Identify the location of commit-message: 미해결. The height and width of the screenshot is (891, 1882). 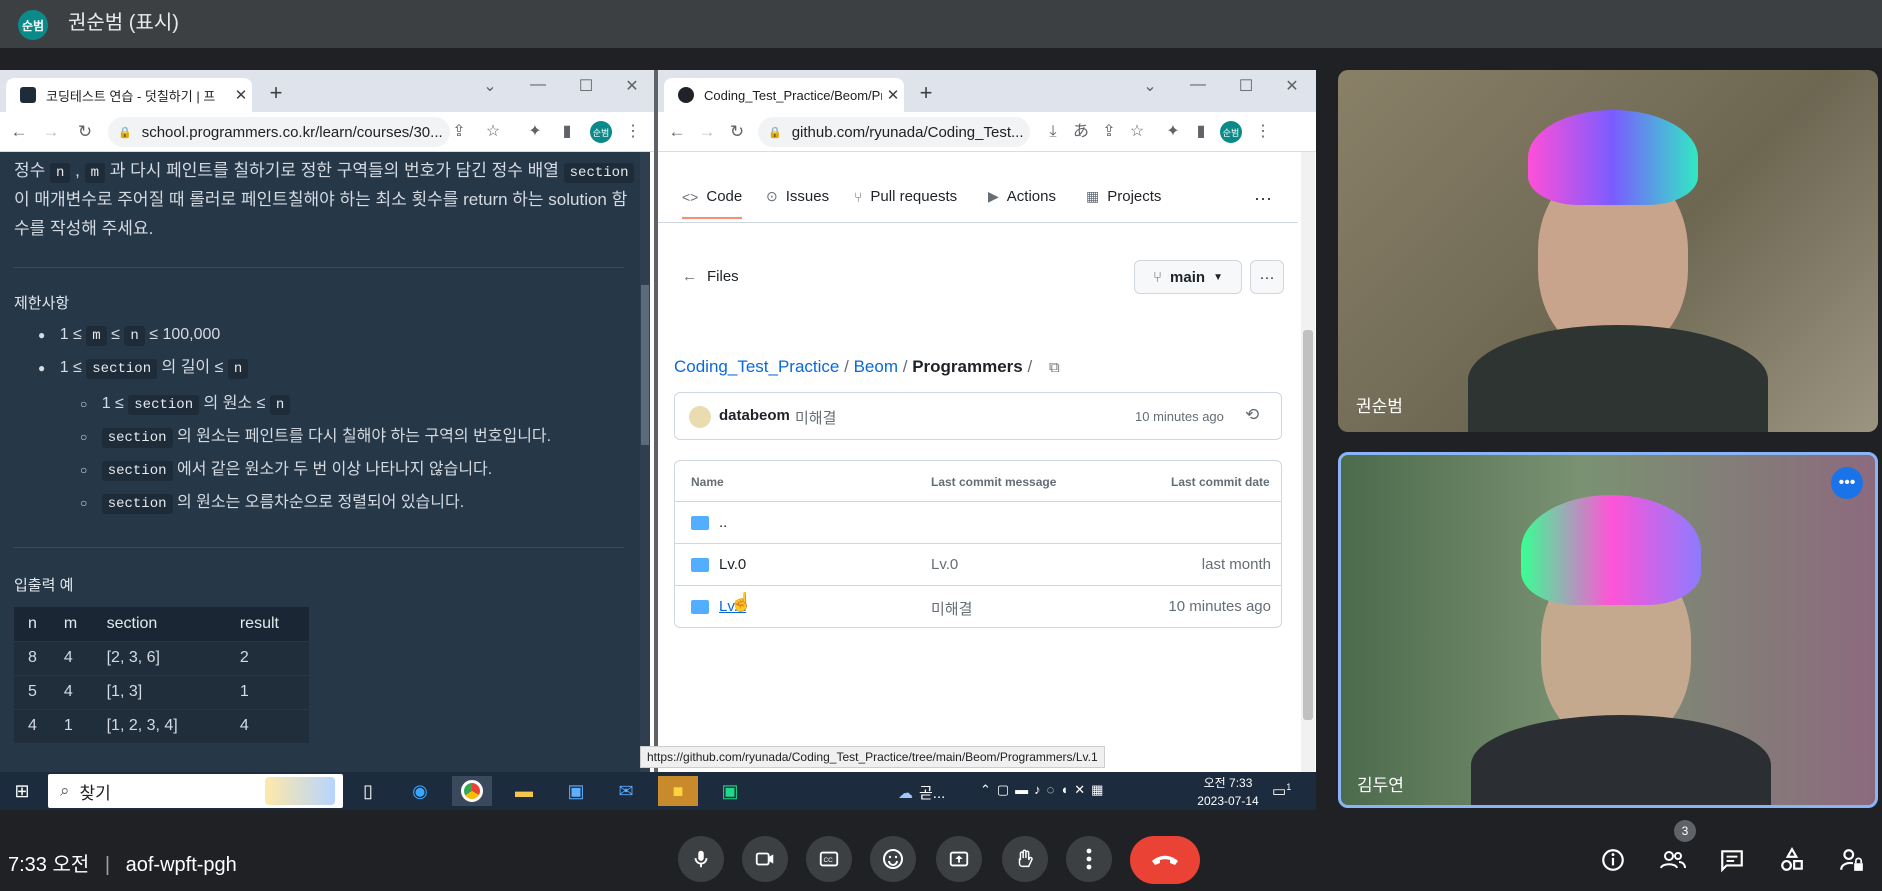
(815, 417).